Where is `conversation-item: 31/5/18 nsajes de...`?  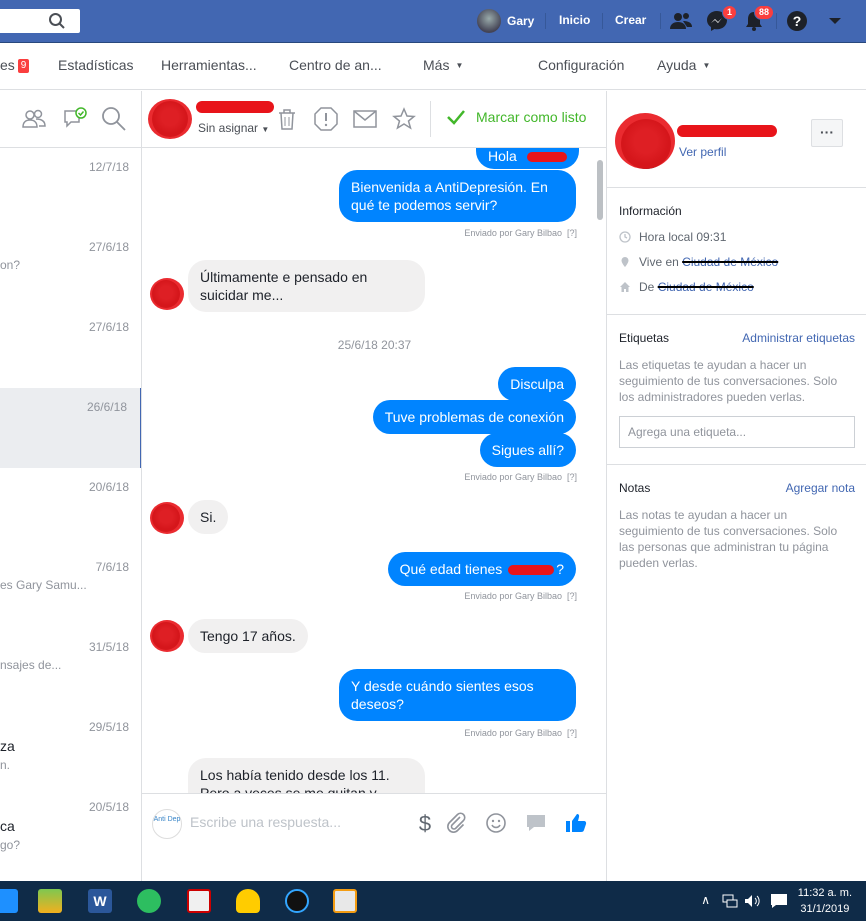 conversation-item: 31/5/18 nsajes de... is located at coordinates (70, 668).